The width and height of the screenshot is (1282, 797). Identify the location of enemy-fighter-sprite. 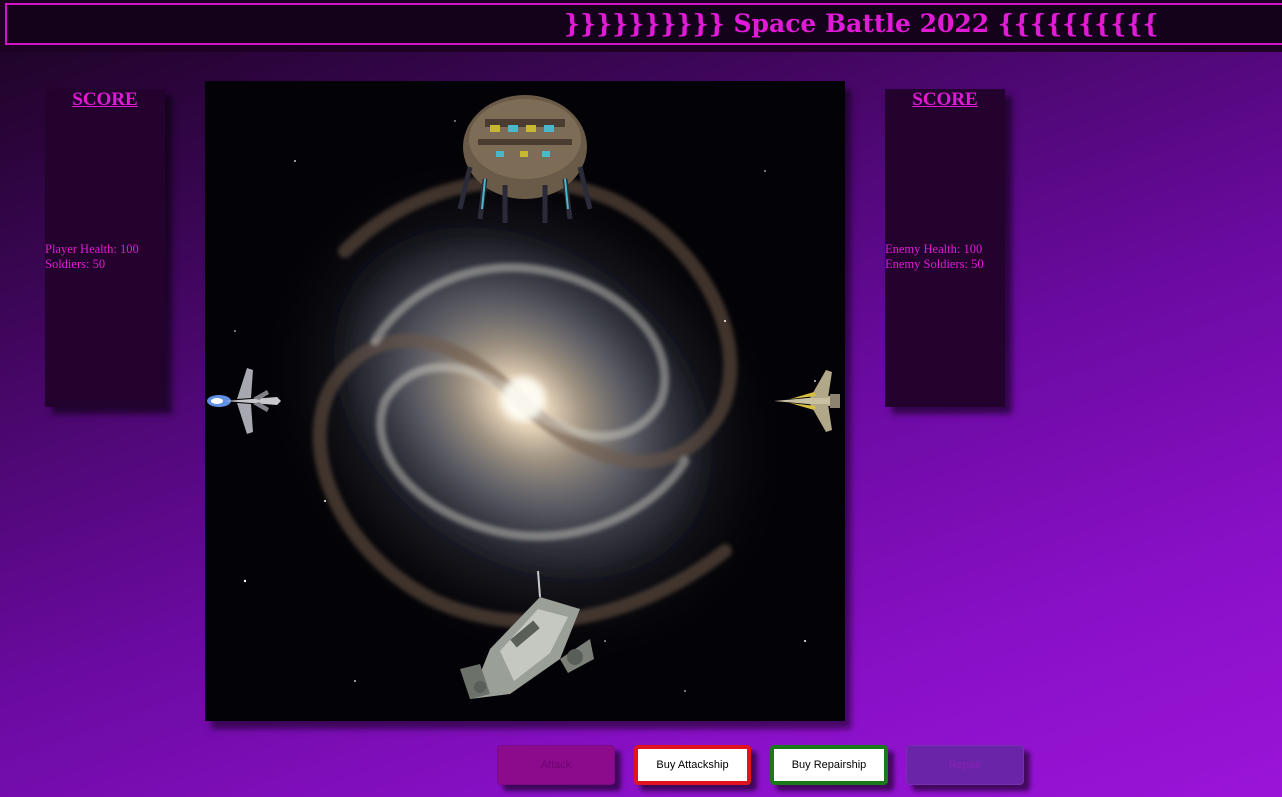
(807, 401).